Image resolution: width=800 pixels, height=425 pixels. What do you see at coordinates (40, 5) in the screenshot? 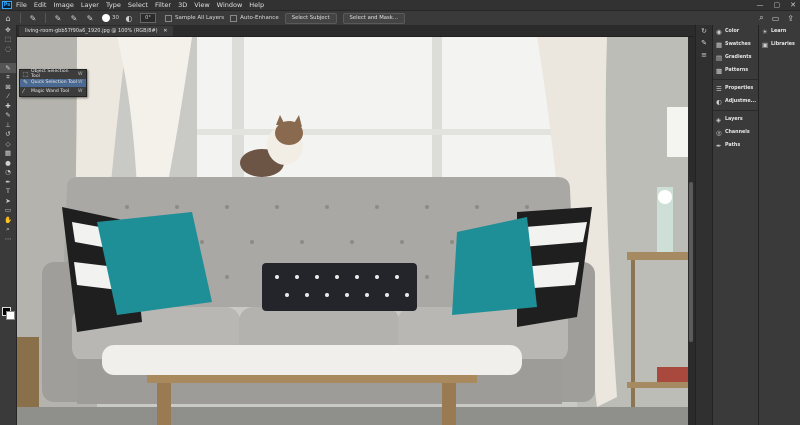
I see `menu-edit: Edit` at bounding box center [40, 5].